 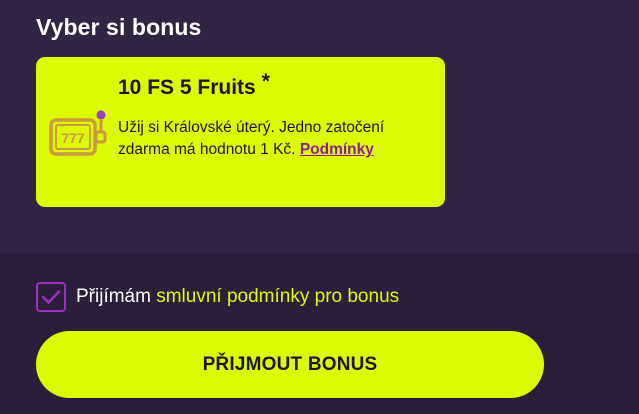 I want to click on bonus-title: 10 FS 5 Fruits *, so click(x=194, y=85).